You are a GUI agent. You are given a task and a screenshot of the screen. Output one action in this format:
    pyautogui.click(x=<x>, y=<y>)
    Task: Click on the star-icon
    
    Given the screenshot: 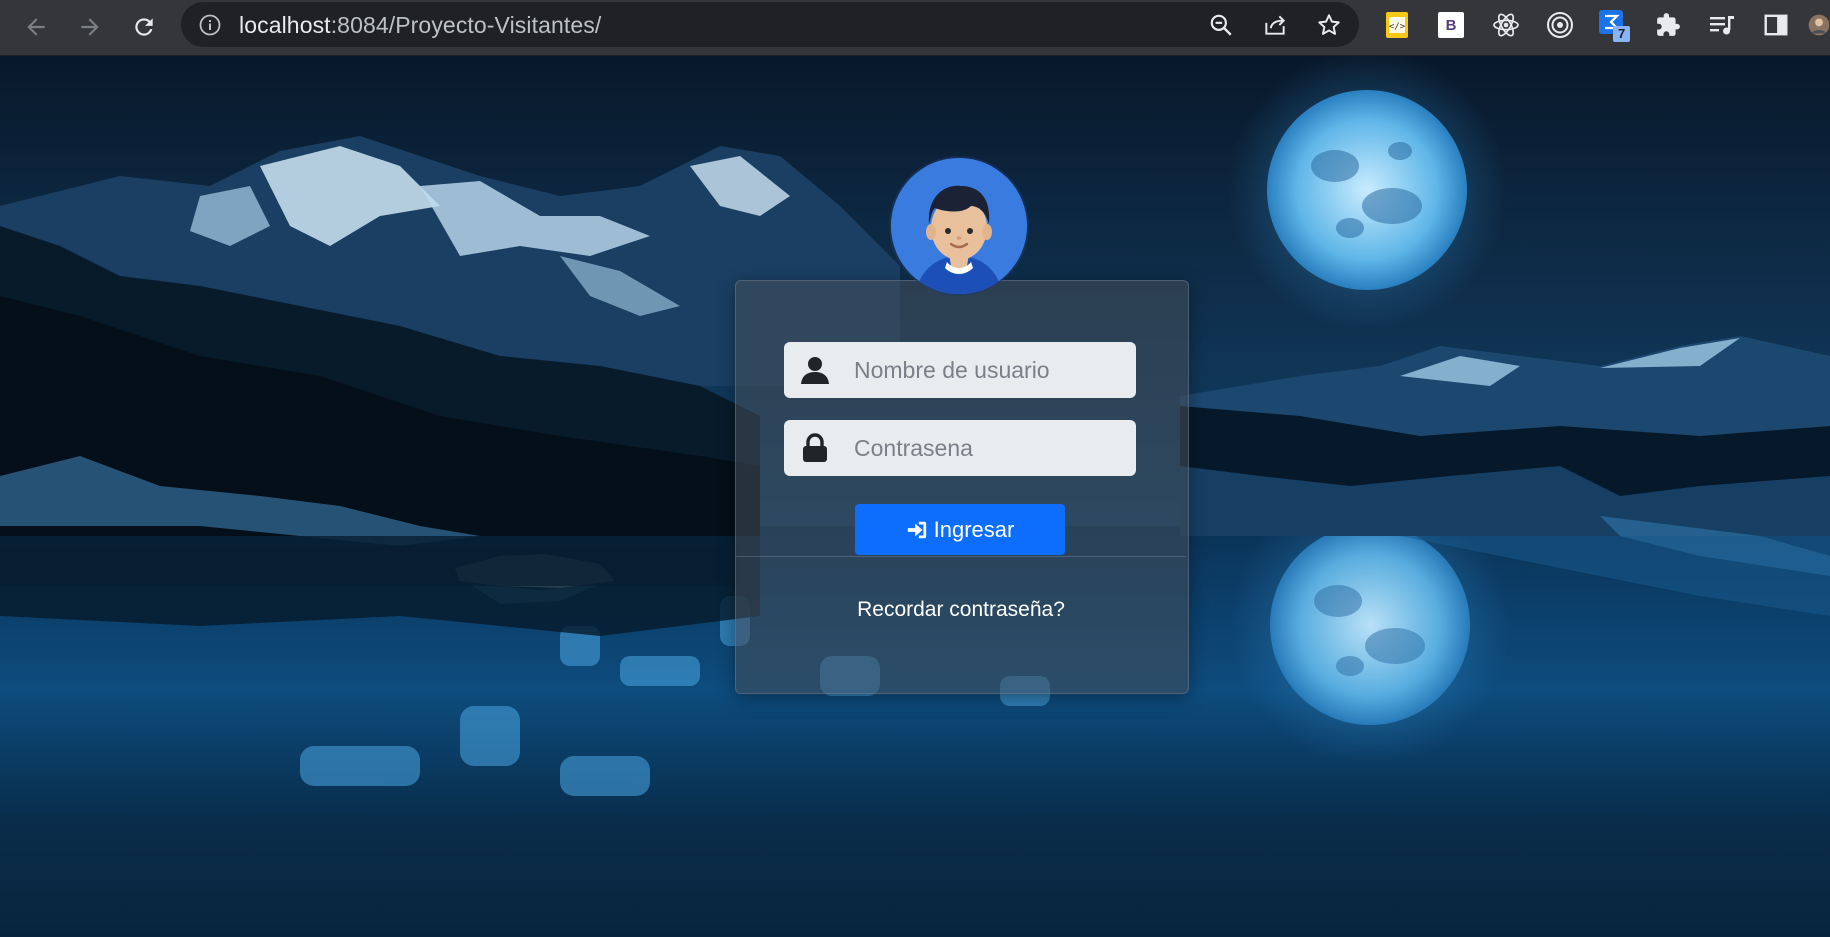 What is the action you would take?
    pyautogui.click(x=1329, y=24)
    